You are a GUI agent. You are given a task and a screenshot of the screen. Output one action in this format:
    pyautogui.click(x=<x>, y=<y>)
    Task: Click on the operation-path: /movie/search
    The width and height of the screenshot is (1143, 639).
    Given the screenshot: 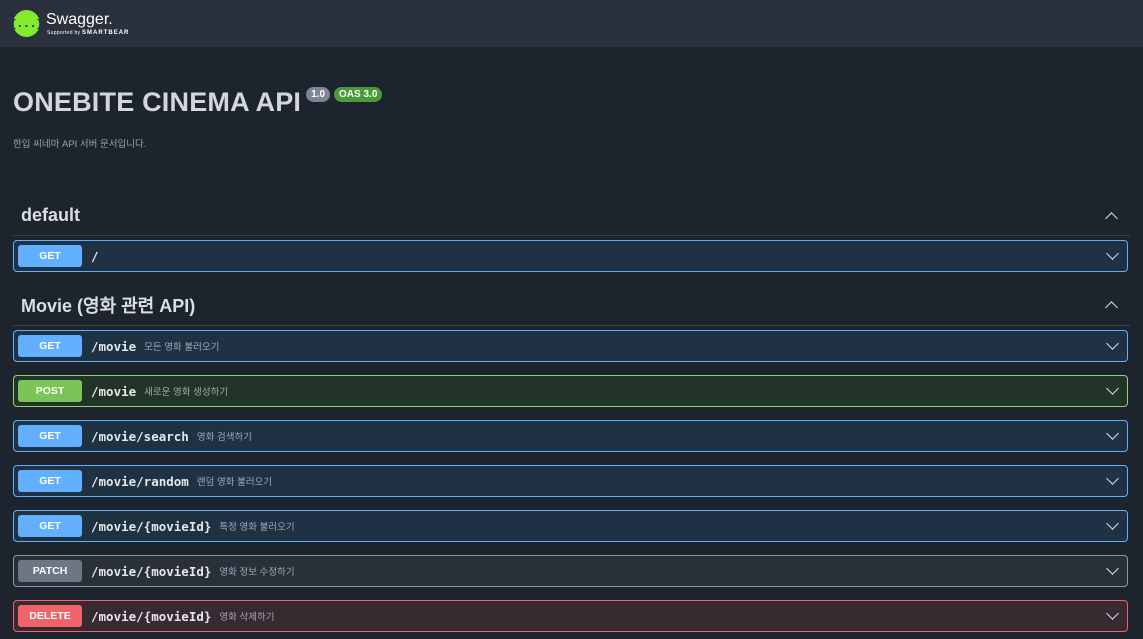 What is the action you would take?
    pyautogui.click(x=140, y=436)
    